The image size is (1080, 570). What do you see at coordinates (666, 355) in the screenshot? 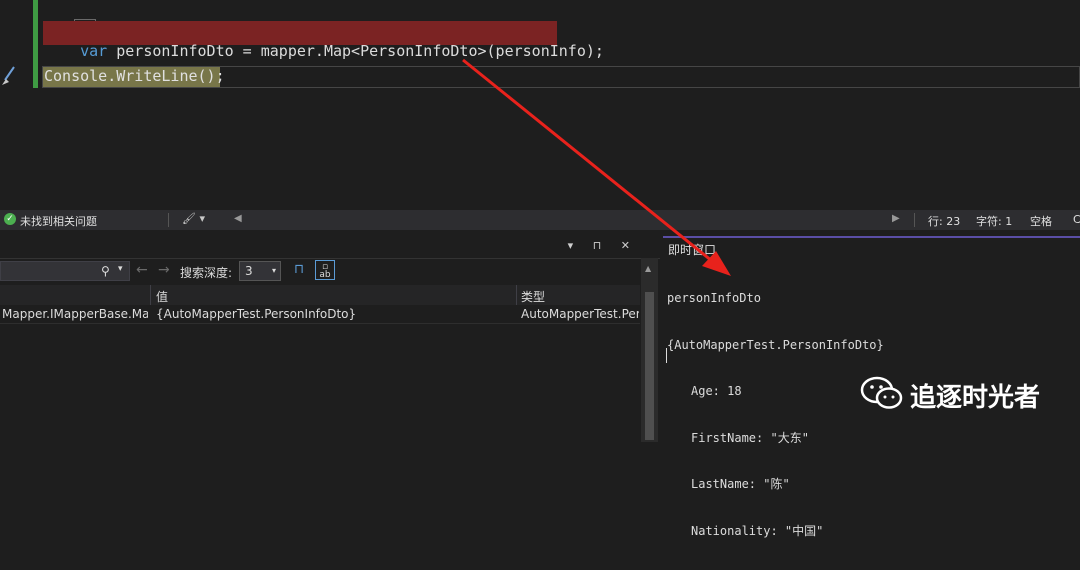
I see `text-caret` at bounding box center [666, 355].